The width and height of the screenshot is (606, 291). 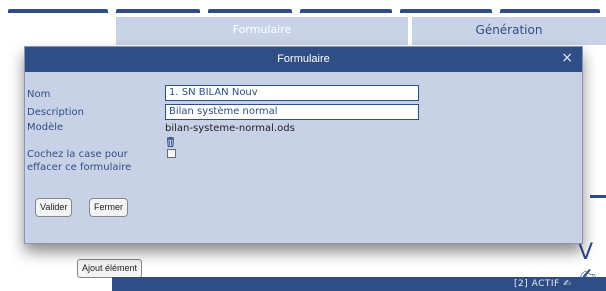 I want to click on background-divider, so click(x=598, y=196).